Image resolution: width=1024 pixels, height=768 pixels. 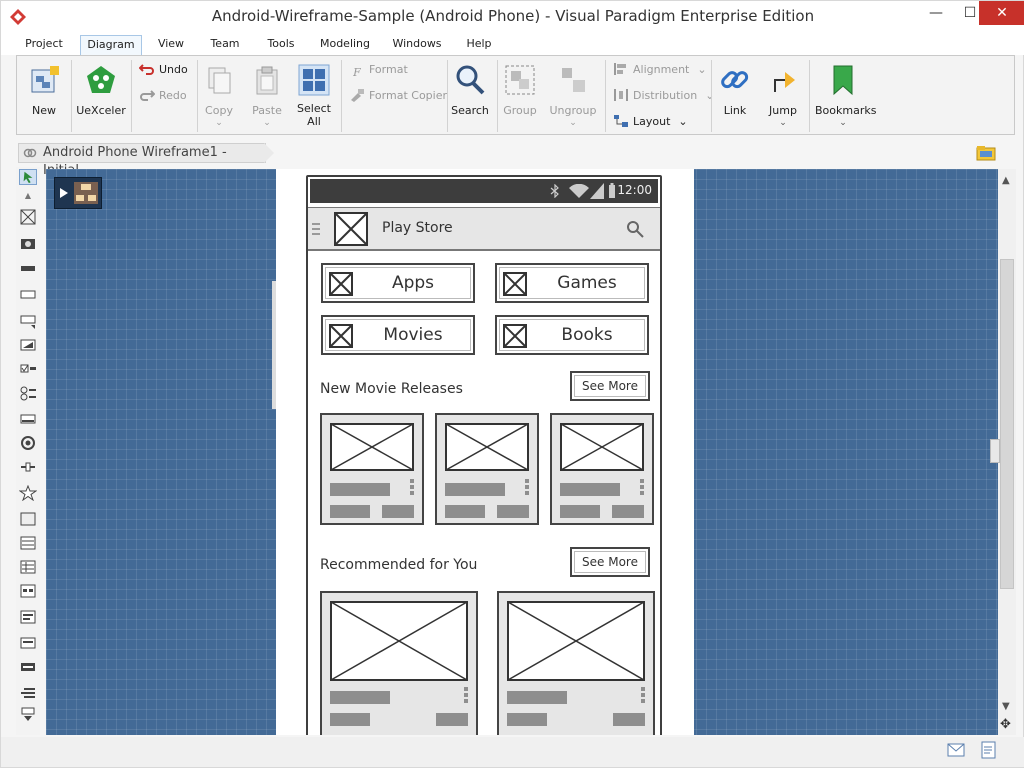 I want to click on tab-view: View, so click(x=171, y=45).